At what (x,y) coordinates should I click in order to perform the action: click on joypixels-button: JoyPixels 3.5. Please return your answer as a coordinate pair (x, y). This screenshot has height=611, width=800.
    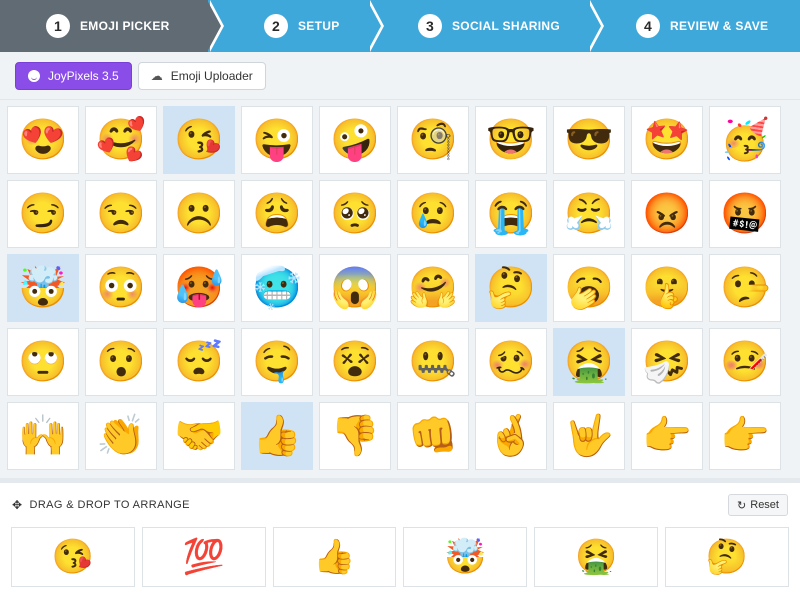
    Looking at the image, I should click on (73, 75).